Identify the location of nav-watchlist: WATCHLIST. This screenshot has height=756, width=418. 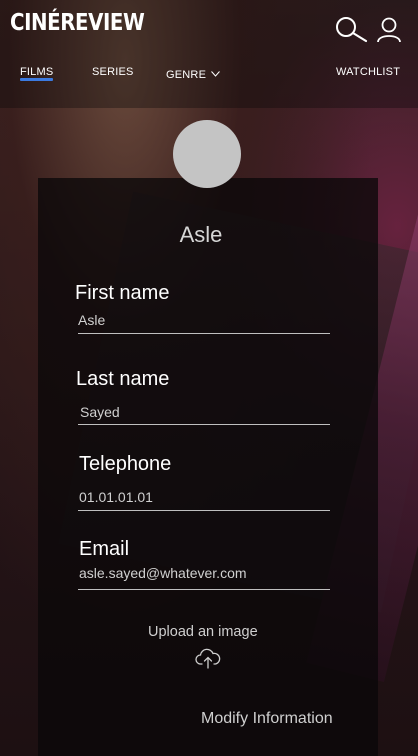
(368, 72).